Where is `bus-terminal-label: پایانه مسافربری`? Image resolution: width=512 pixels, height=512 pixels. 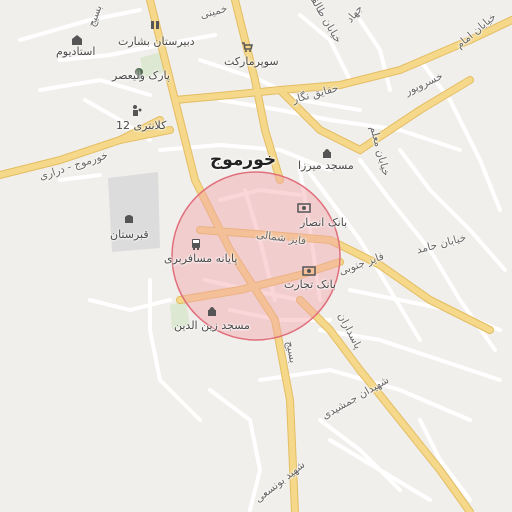 bus-terminal-label: پایانه مسافربری is located at coordinates (201, 258).